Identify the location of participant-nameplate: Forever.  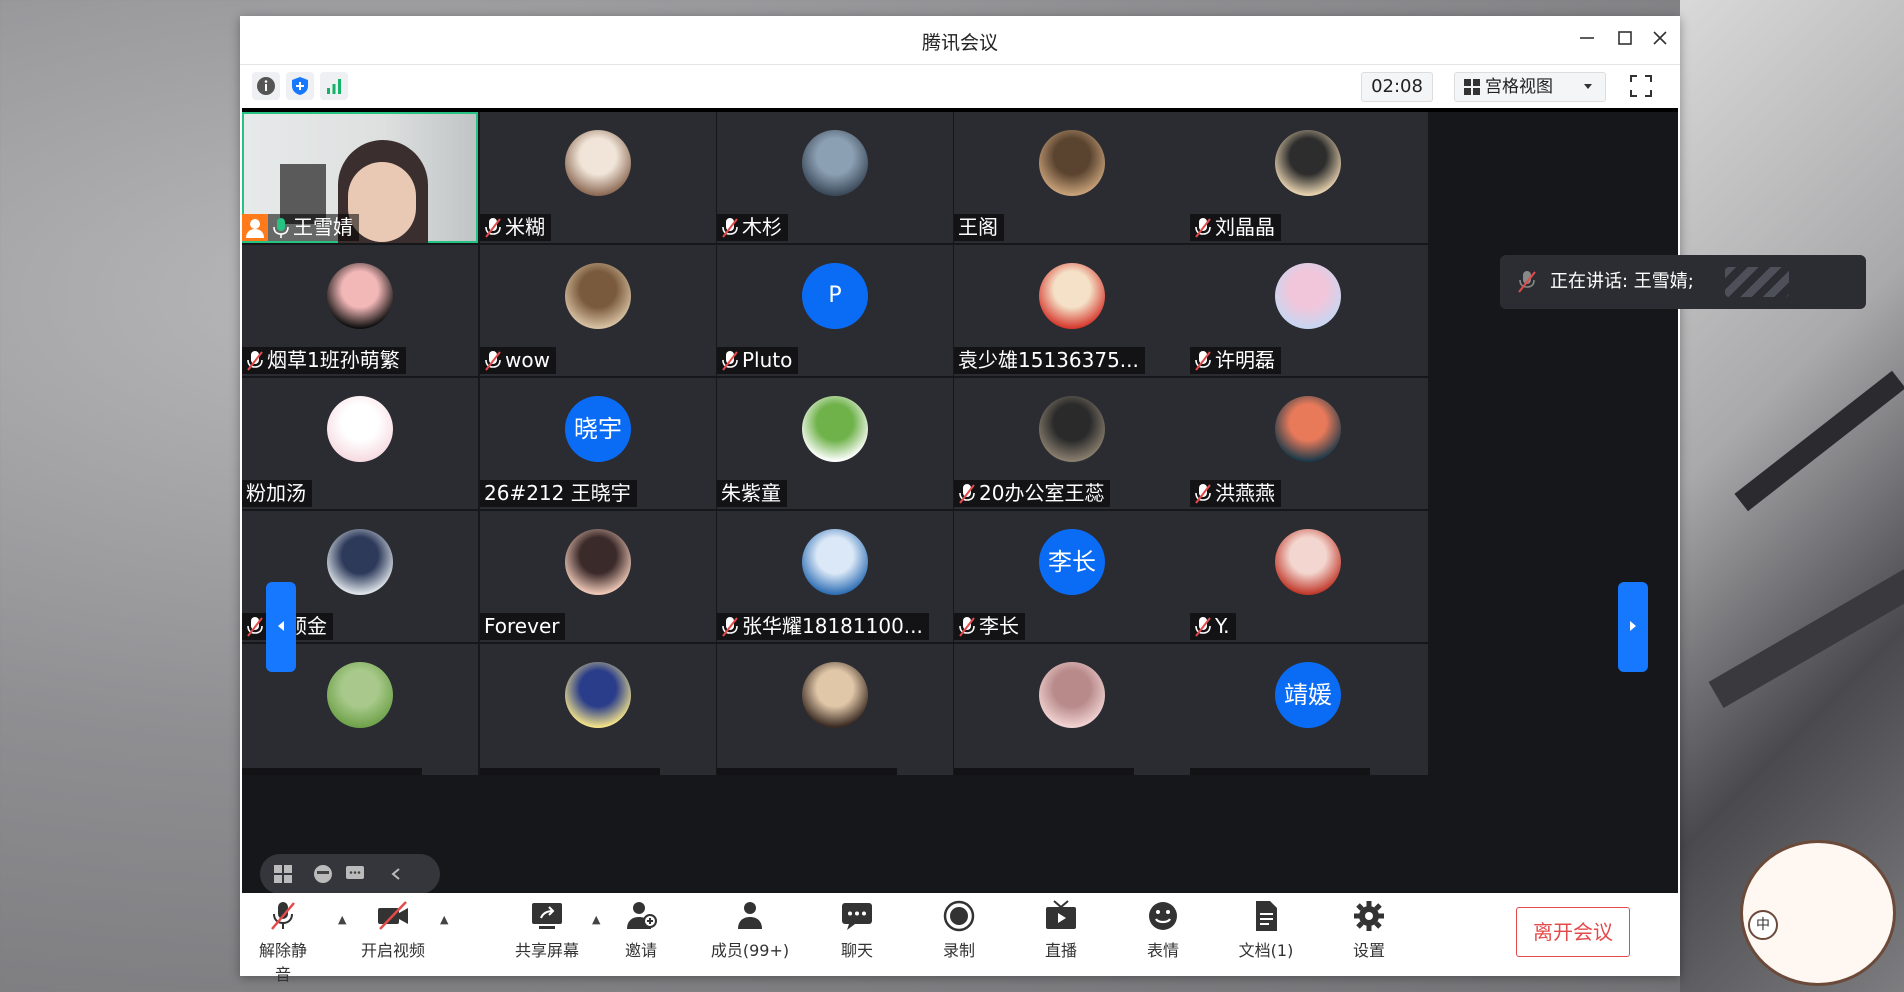
(523, 626).